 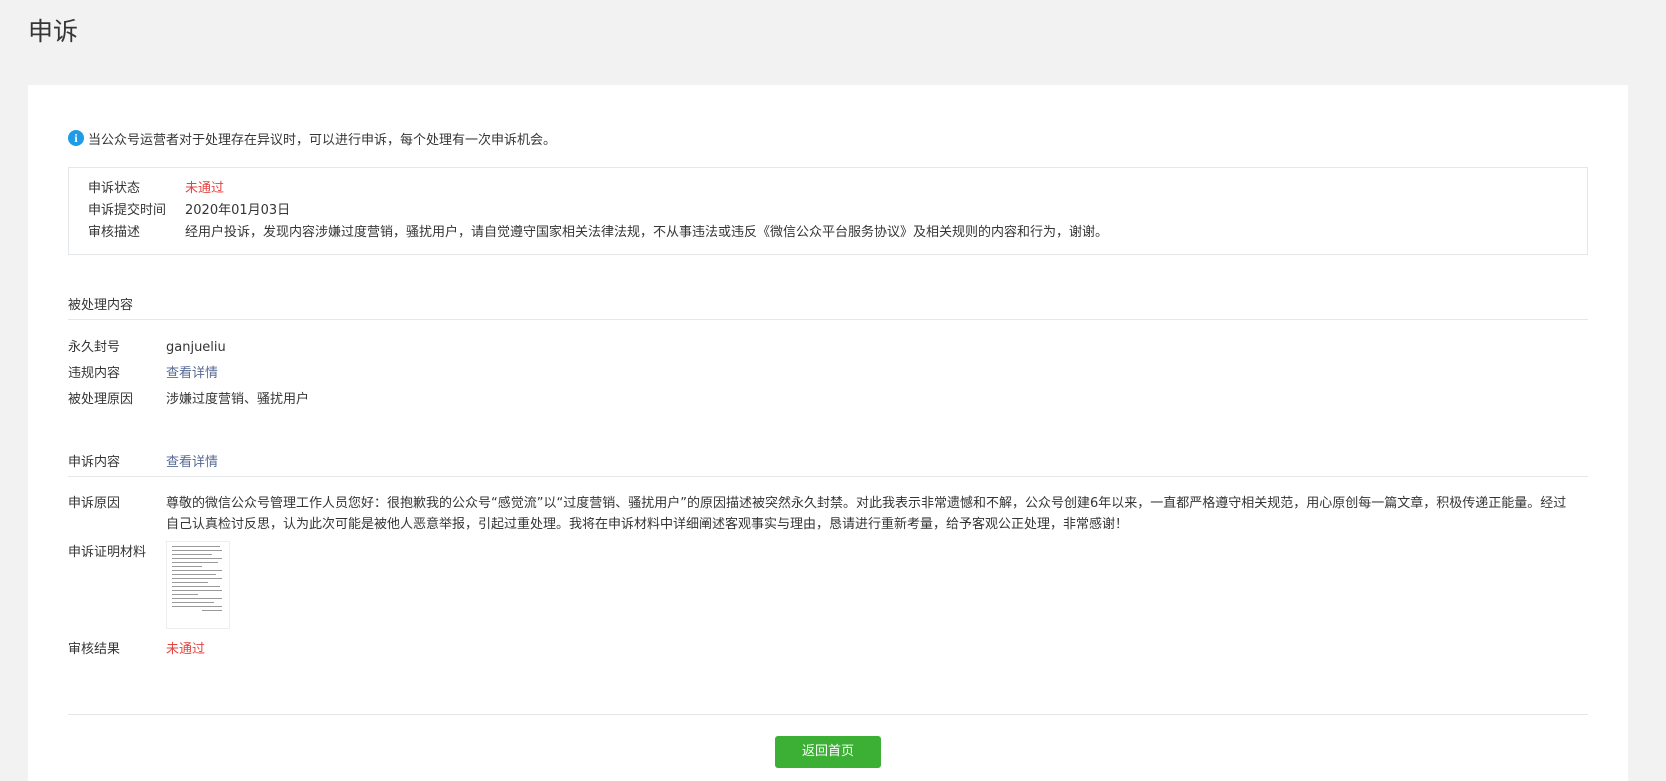 I want to click on violation-label: 违规内容, so click(x=94, y=373).